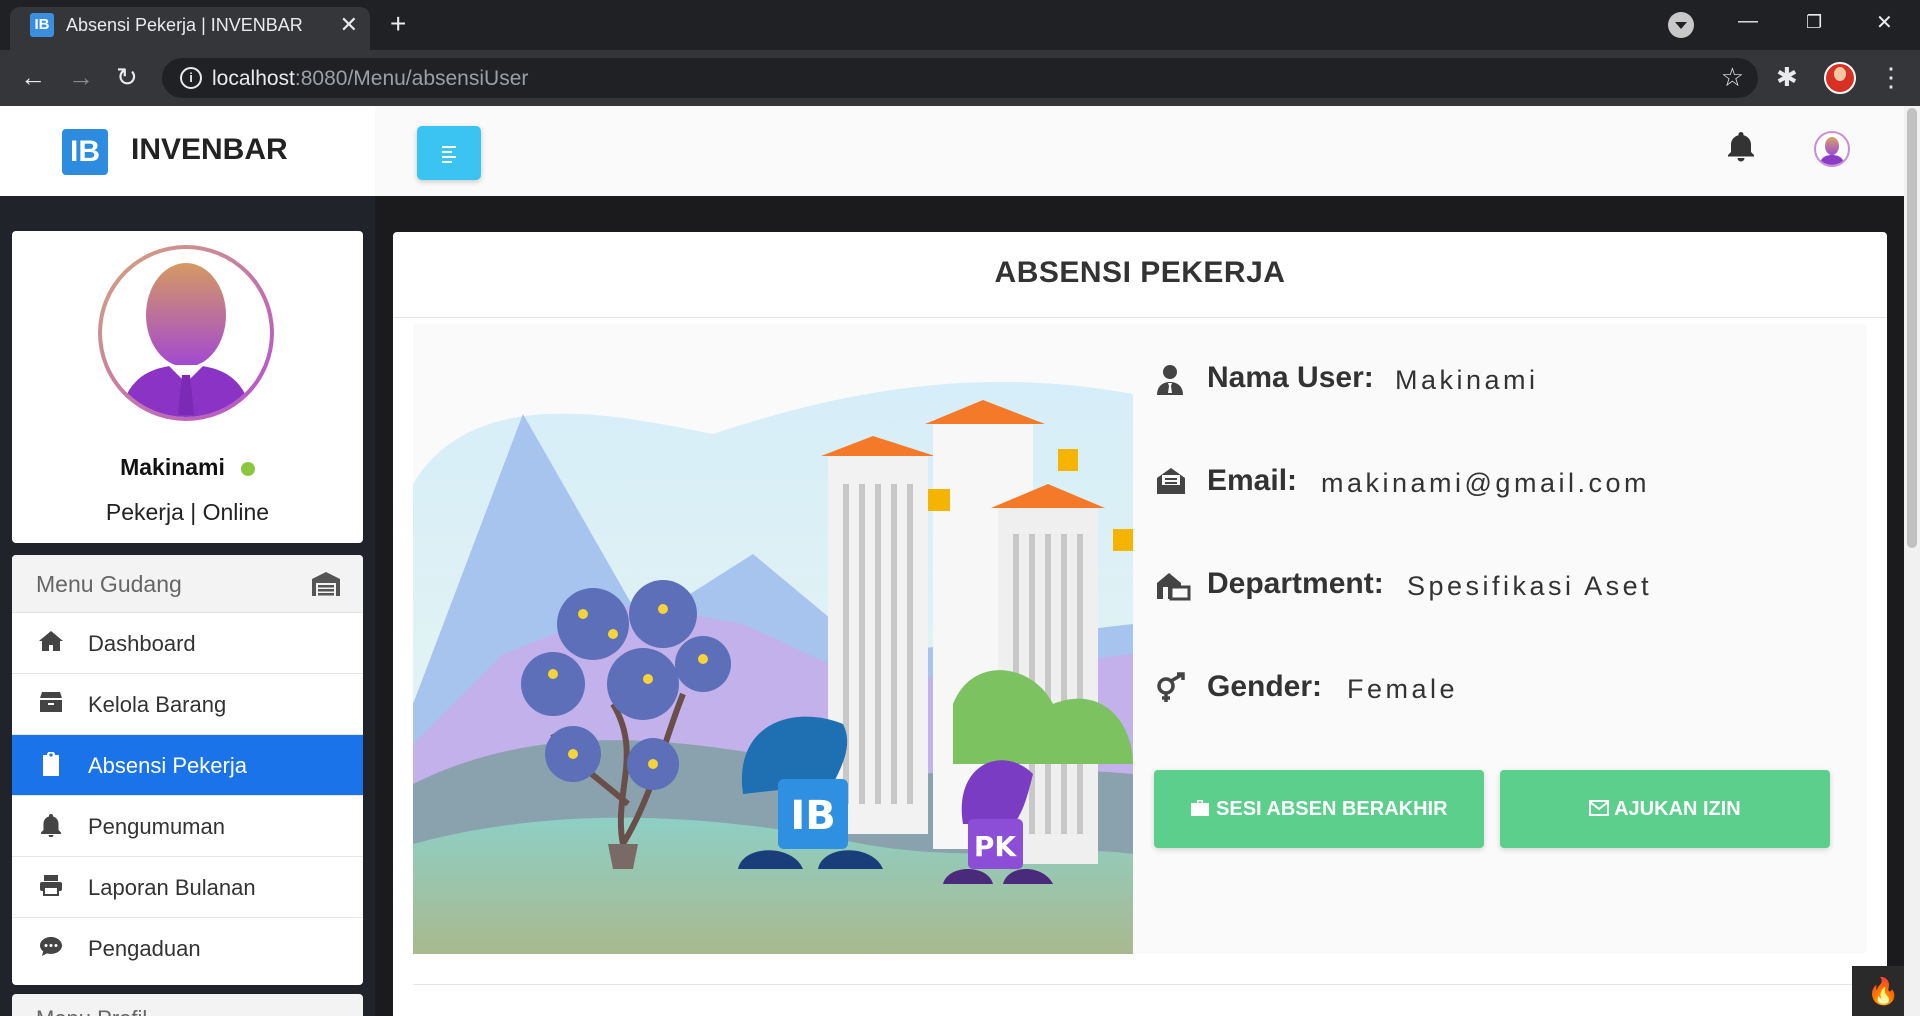  What do you see at coordinates (1140, 317) in the screenshot?
I see `title-divider` at bounding box center [1140, 317].